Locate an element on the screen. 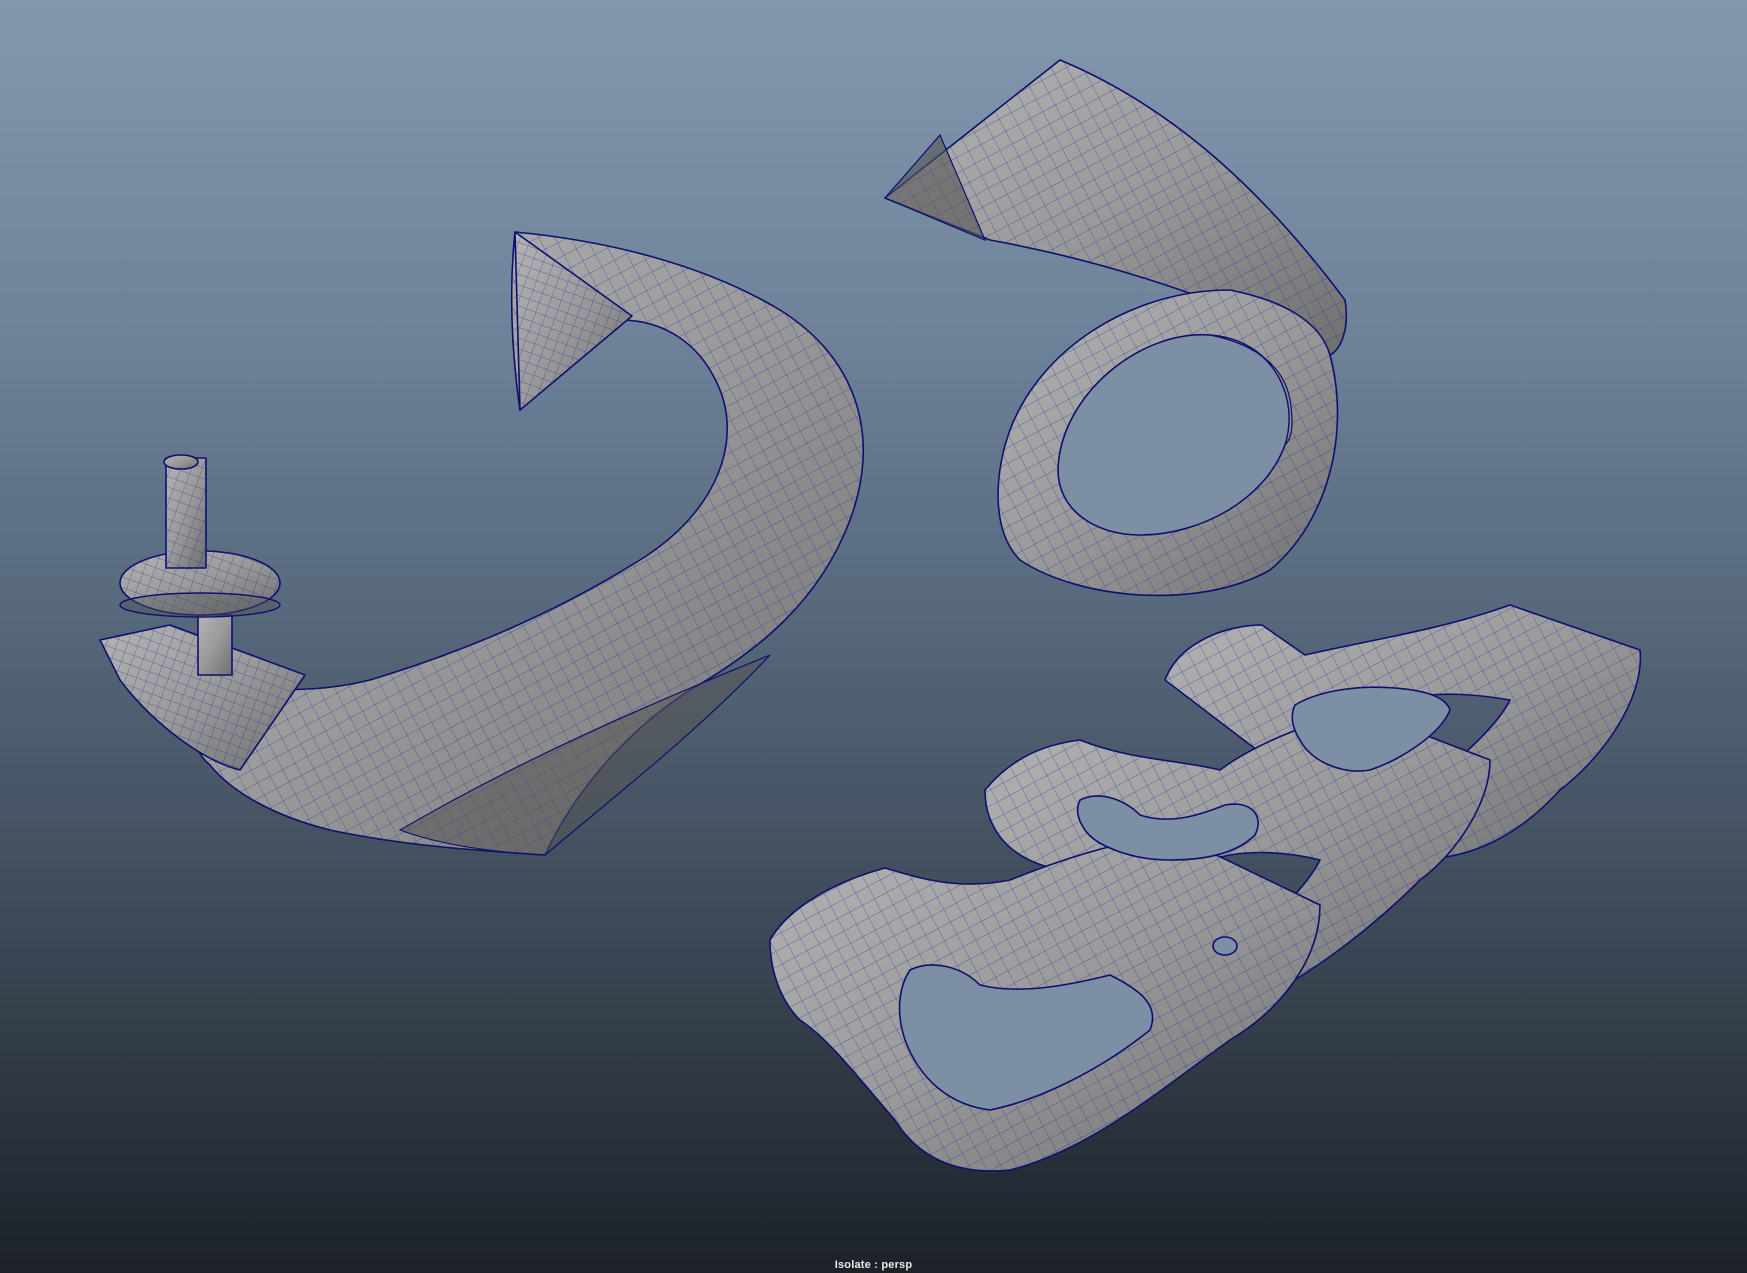 This screenshot has height=1273, width=1747. isolate-camera-label: Isolate : persp is located at coordinates (873, 1265).